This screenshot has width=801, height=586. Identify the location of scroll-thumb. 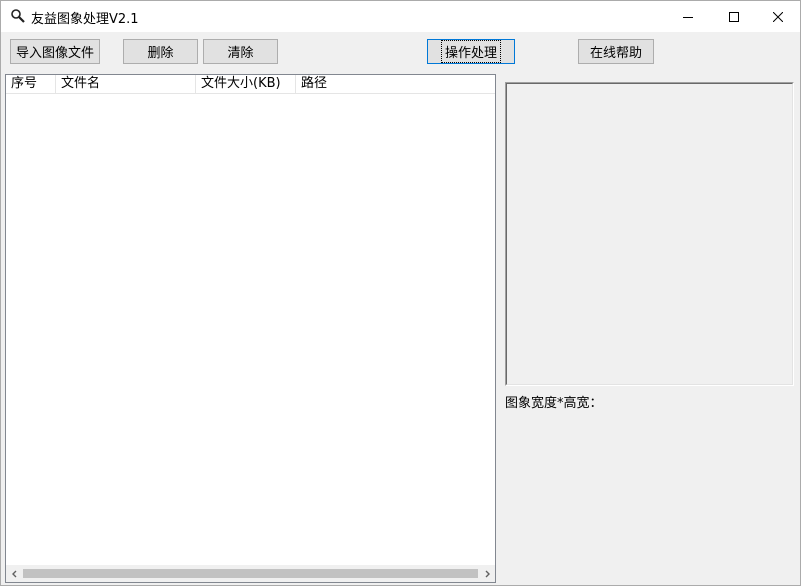
(250, 573).